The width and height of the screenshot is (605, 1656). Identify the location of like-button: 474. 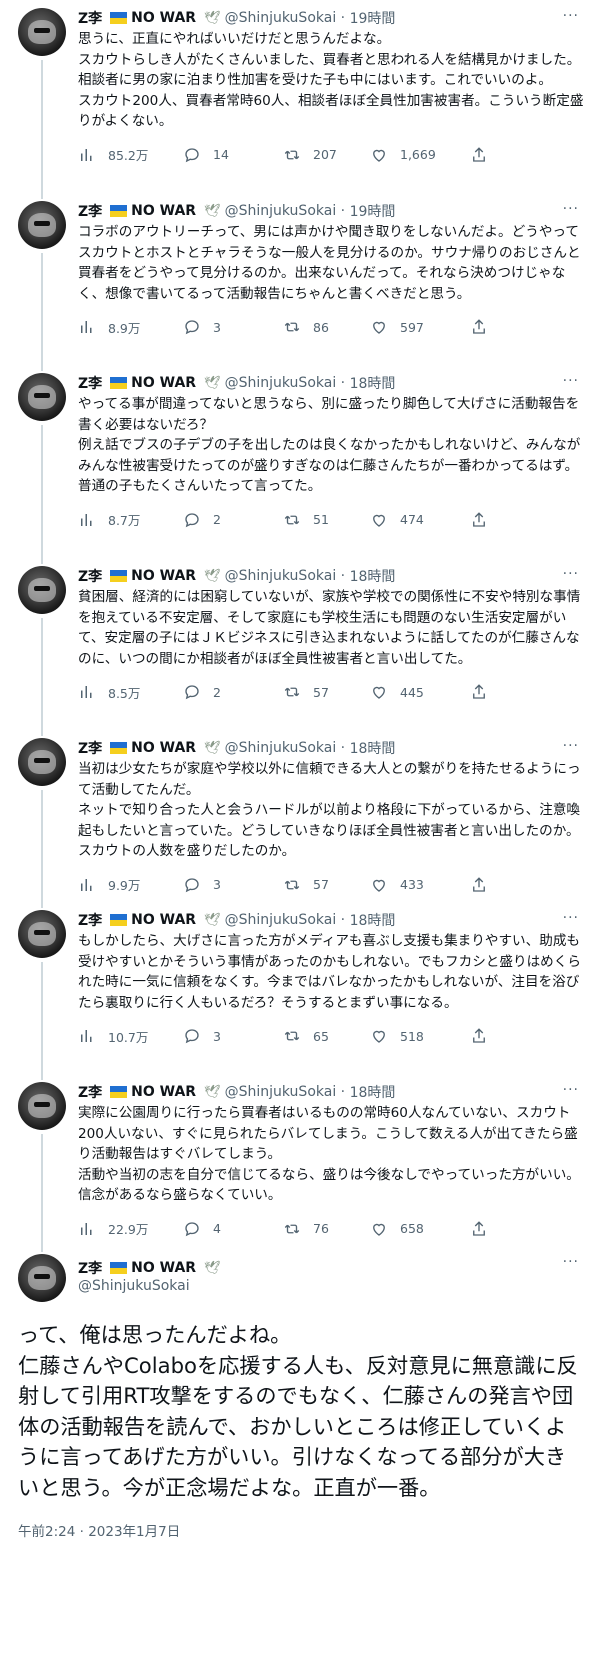
(420, 520).